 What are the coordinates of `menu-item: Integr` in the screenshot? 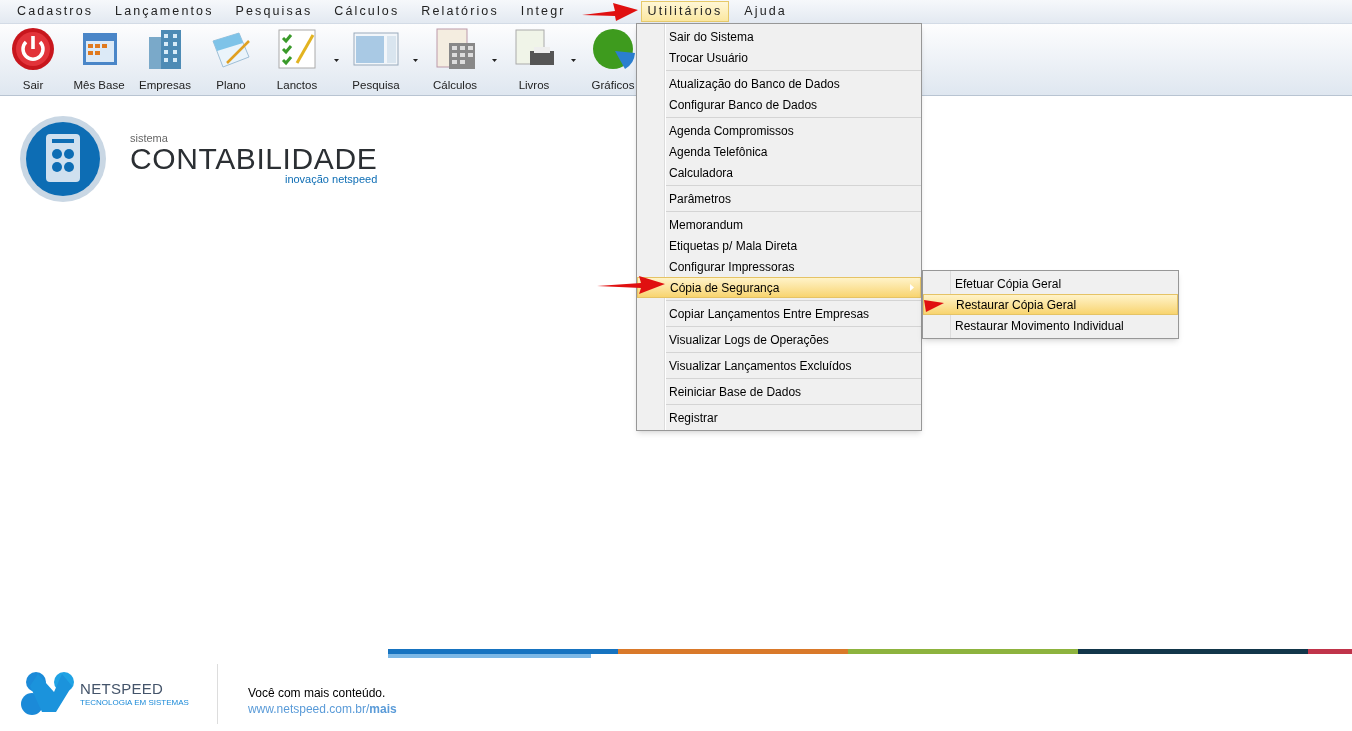 It's located at (543, 11).